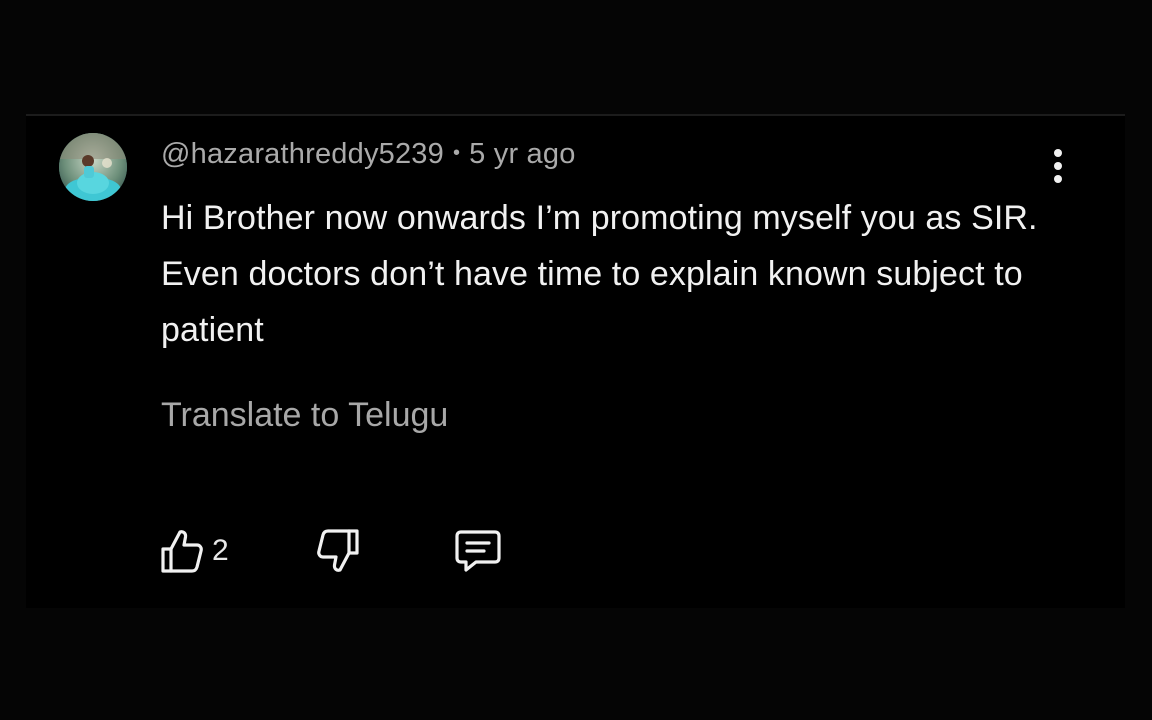 This screenshot has height=720, width=1152. What do you see at coordinates (522, 154) in the screenshot?
I see `comment-timestamp: 5 yr ago` at bounding box center [522, 154].